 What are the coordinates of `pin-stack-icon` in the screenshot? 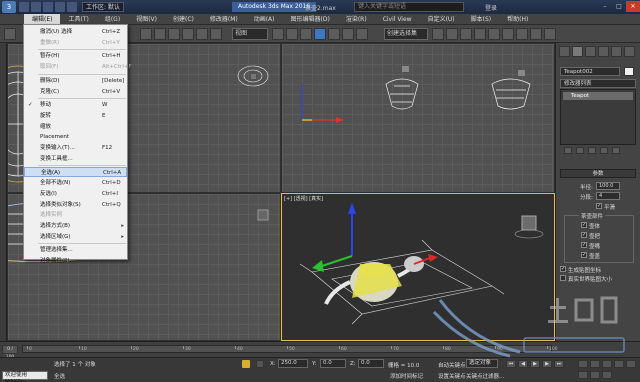 It's located at (568, 150).